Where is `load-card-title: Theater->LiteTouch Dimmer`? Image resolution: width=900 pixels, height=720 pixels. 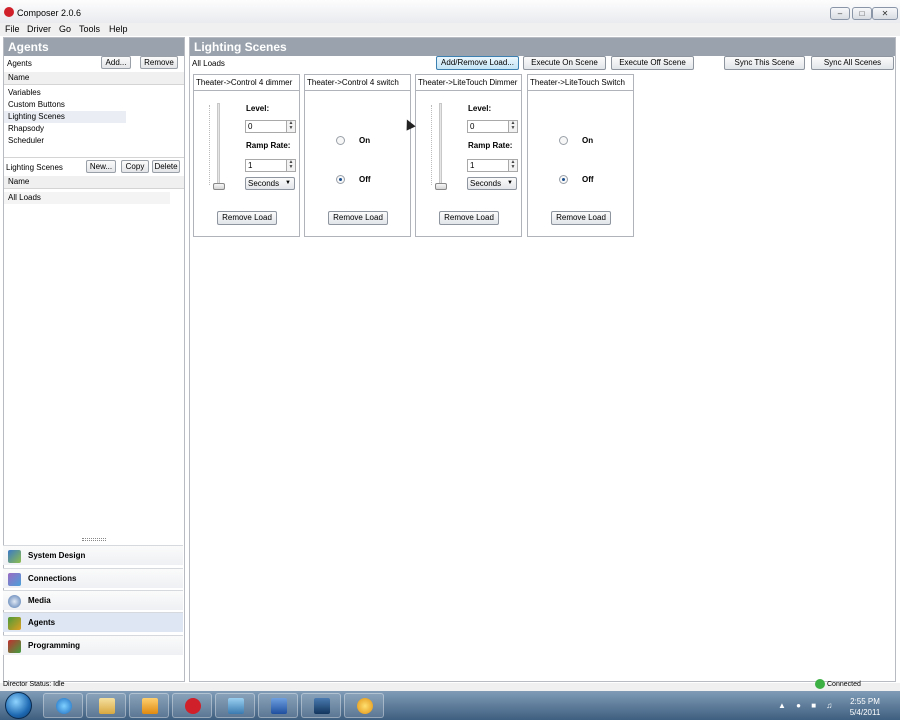 load-card-title: Theater->LiteTouch Dimmer is located at coordinates (468, 83).